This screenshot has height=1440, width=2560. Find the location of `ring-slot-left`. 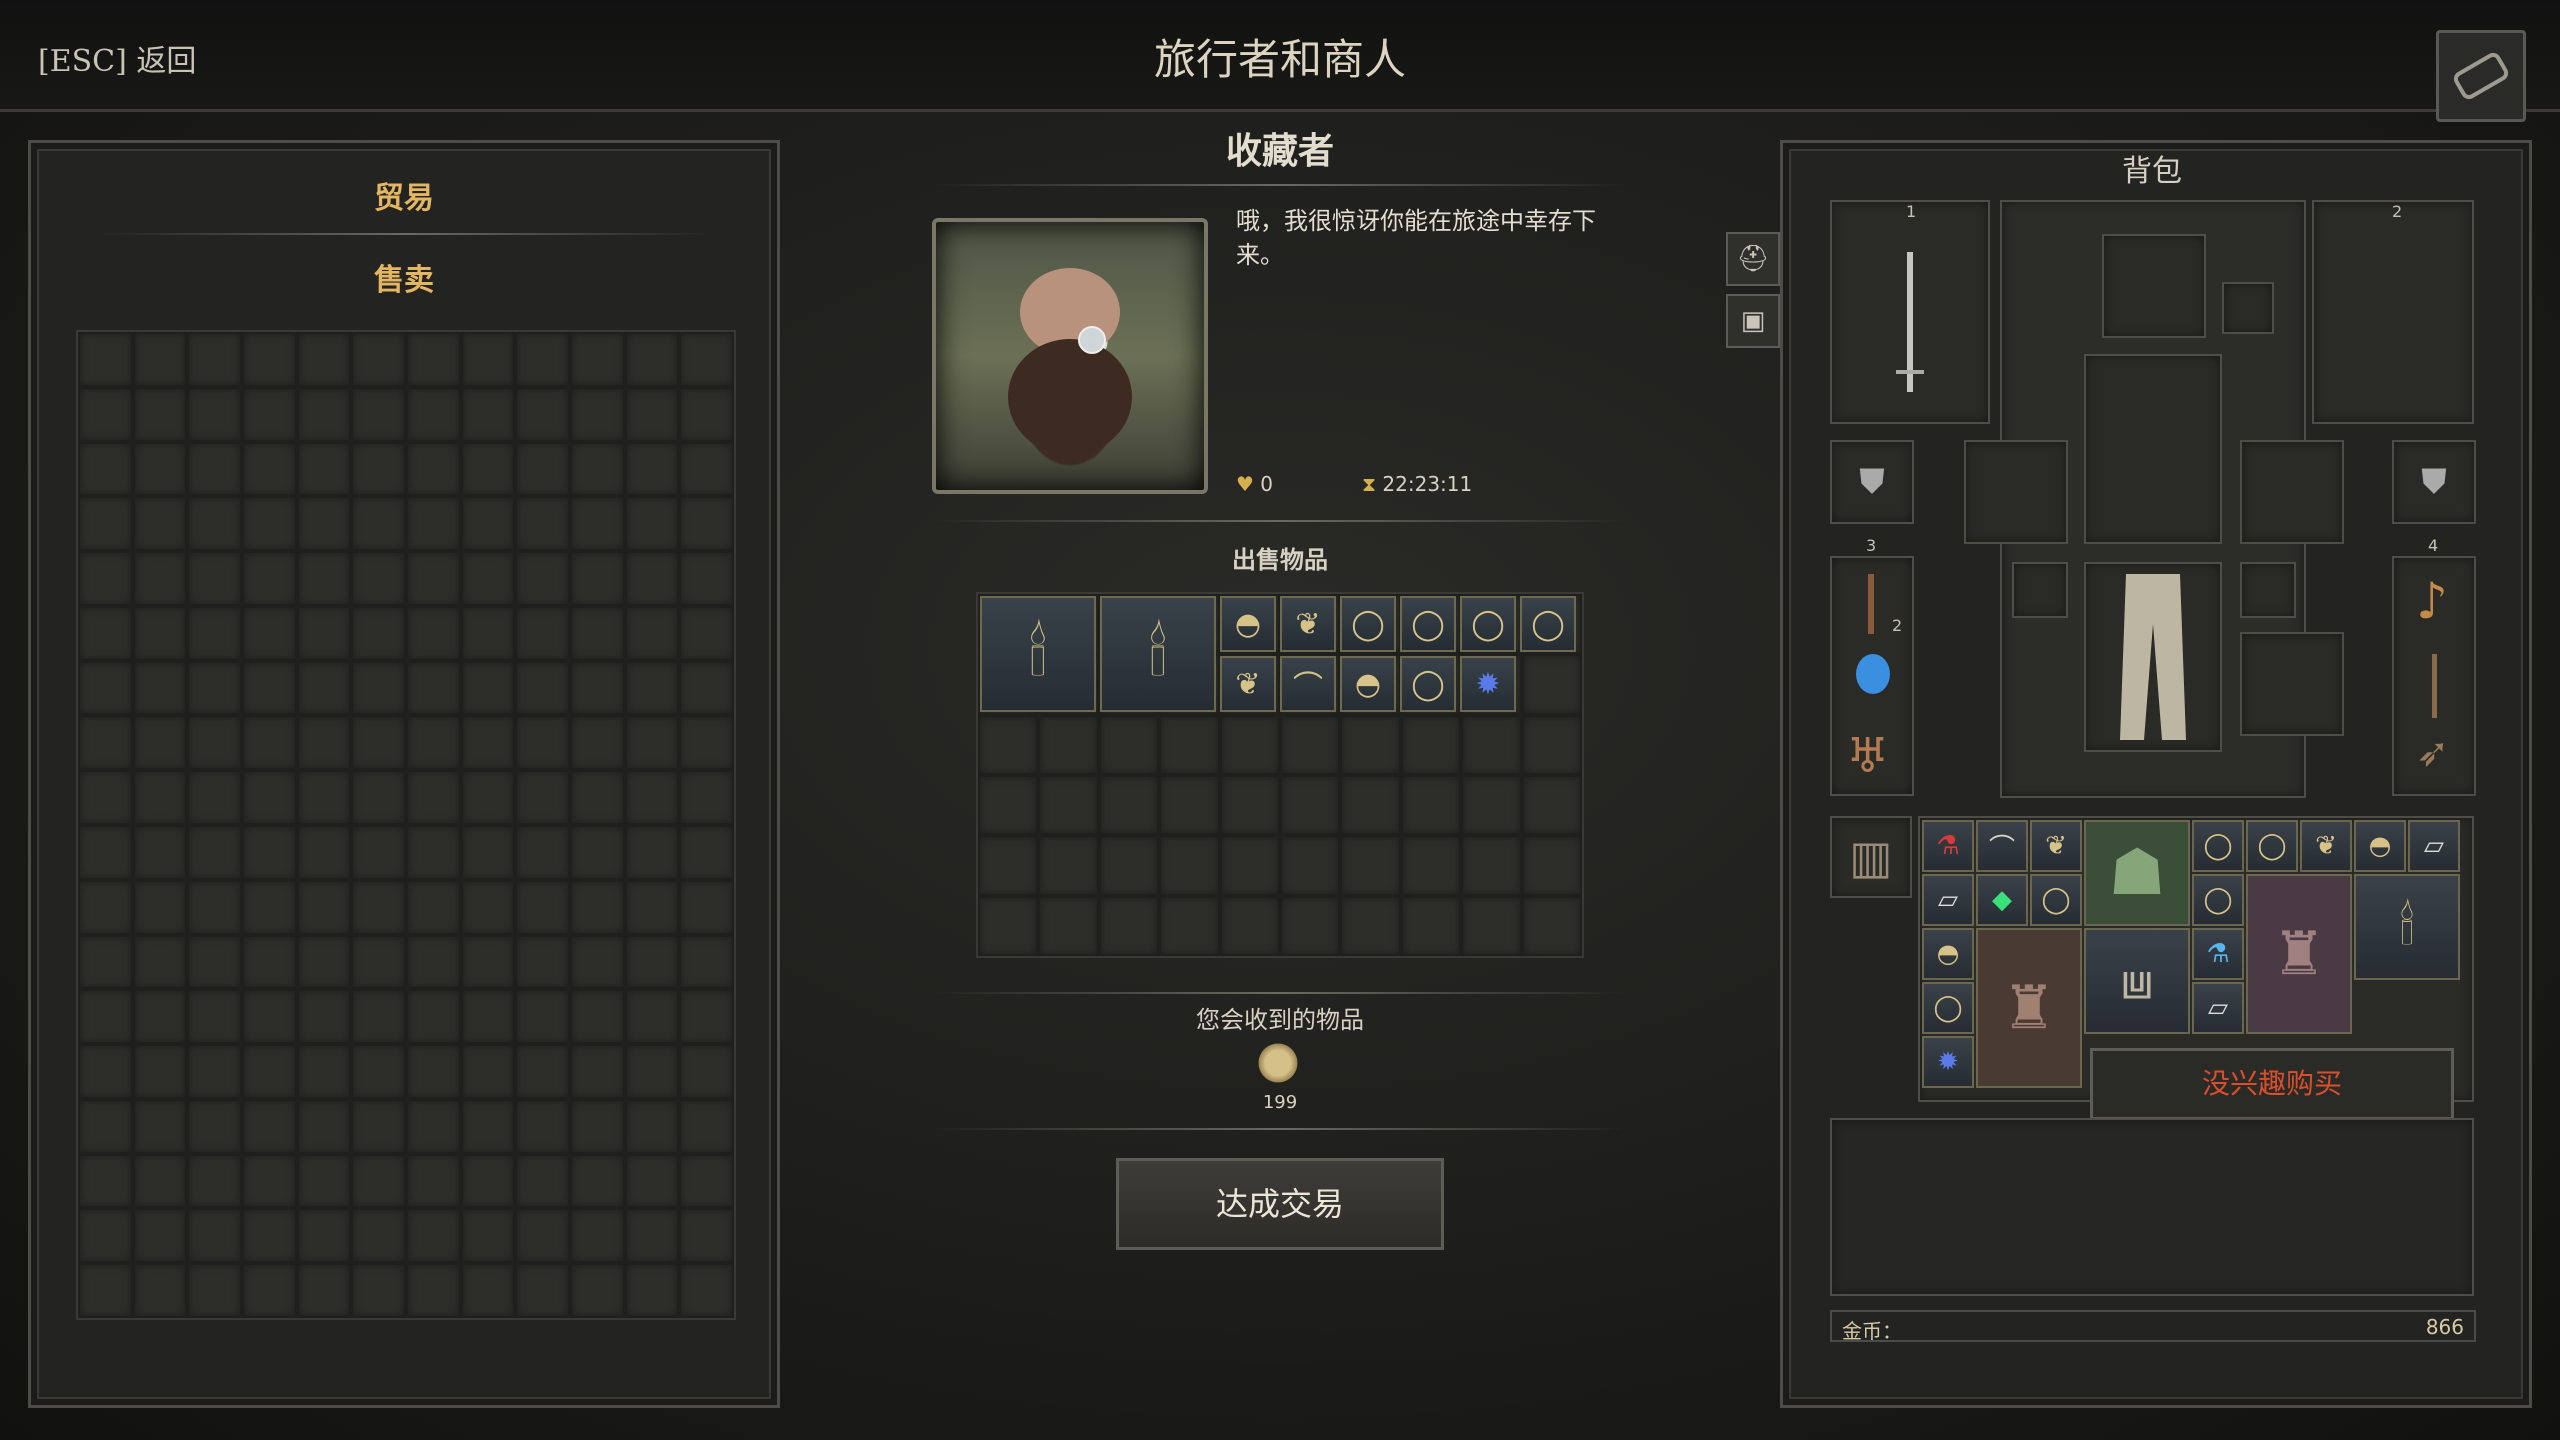

ring-slot-left is located at coordinates (2040, 590).